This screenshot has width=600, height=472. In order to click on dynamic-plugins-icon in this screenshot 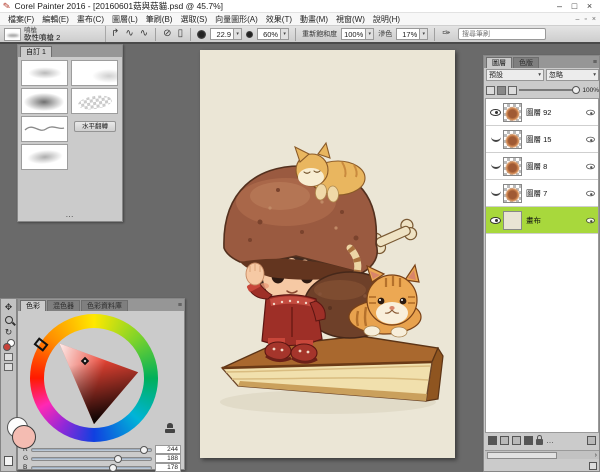, I will do `click(492, 440)`.